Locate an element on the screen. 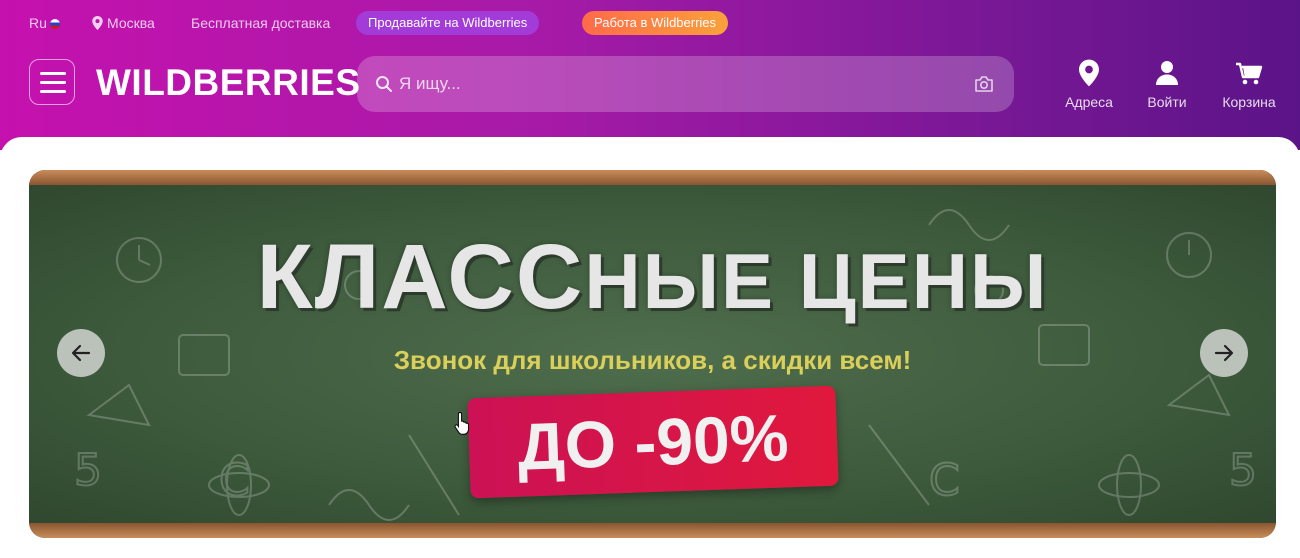 The image size is (1300, 558). banner-prev-button is located at coordinates (81, 353).